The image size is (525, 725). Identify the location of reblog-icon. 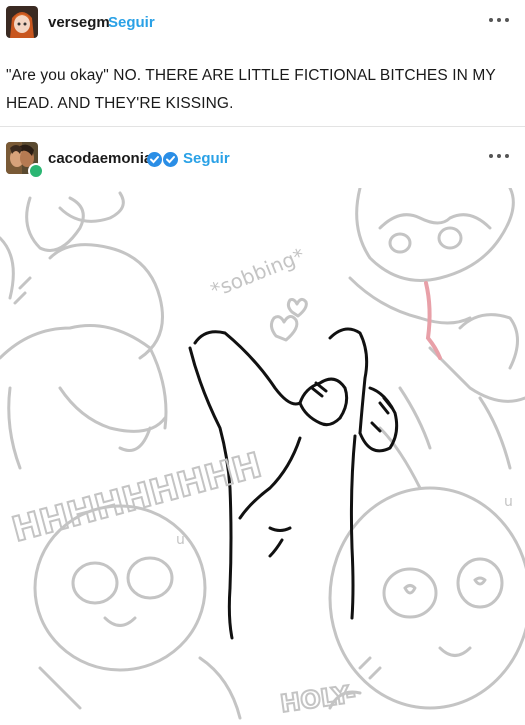
(36, 171).